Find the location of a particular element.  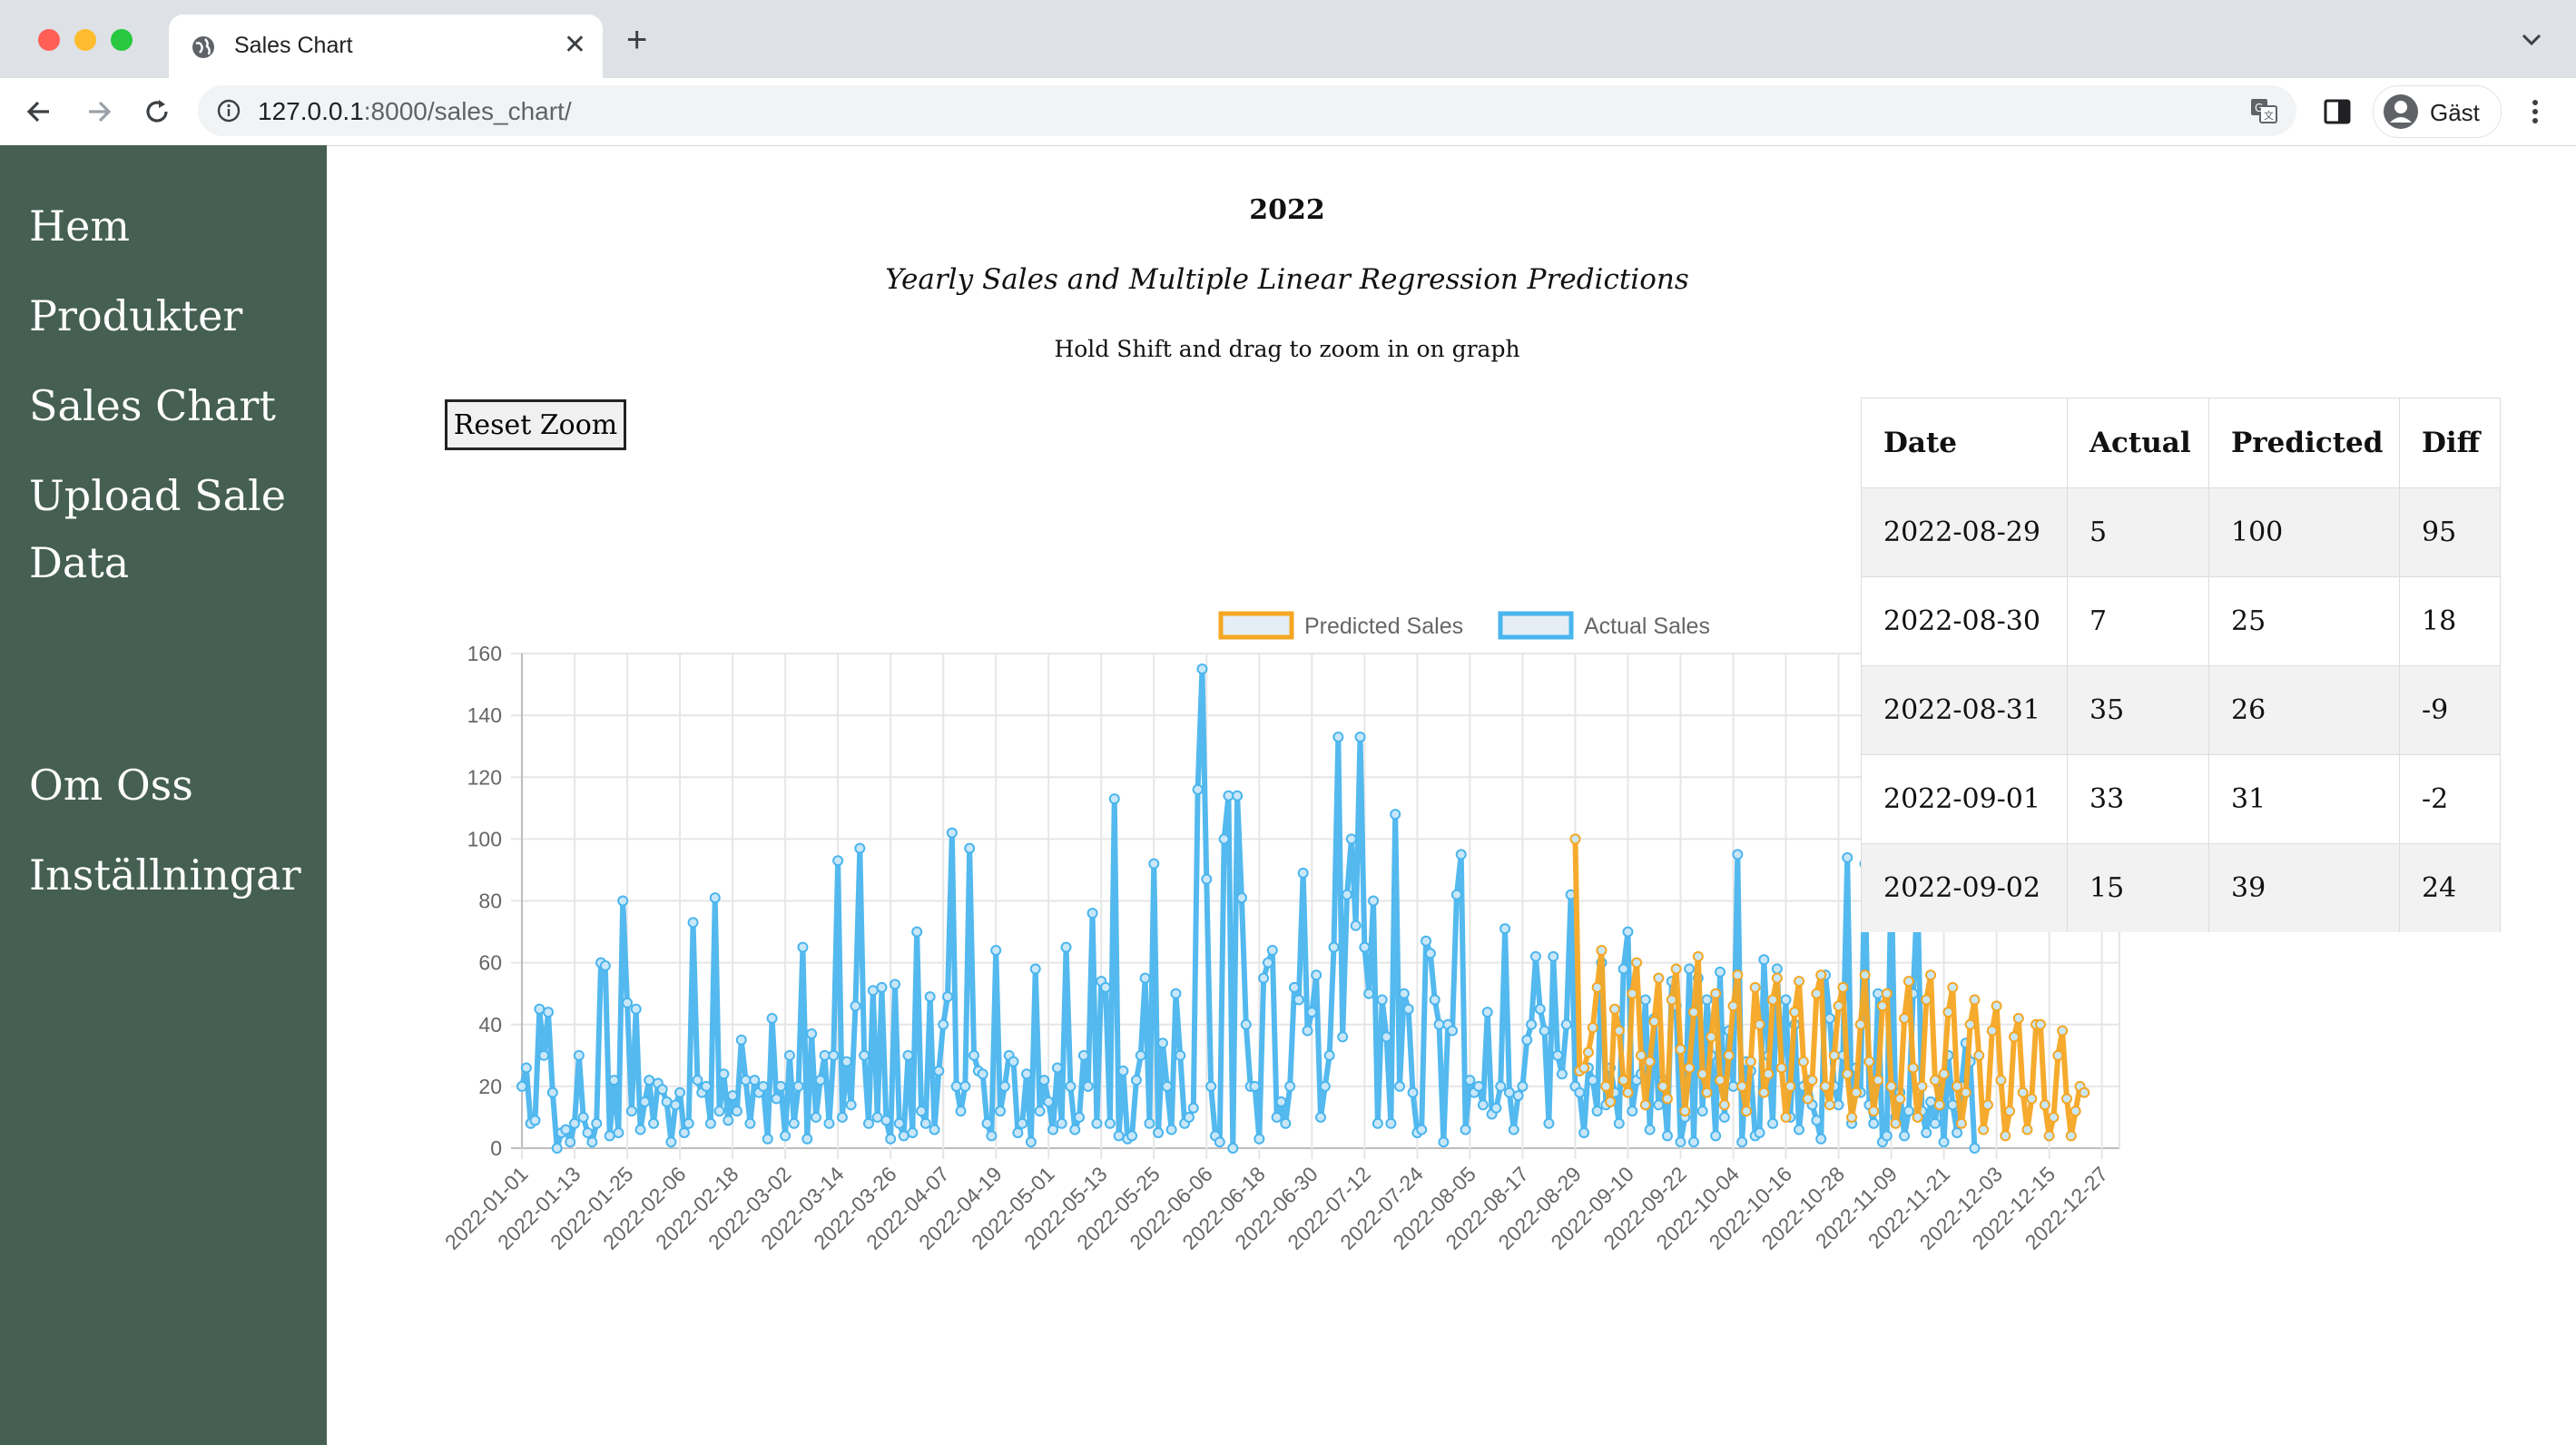

cell-diff: 24 is located at coordinates (2450, 887).